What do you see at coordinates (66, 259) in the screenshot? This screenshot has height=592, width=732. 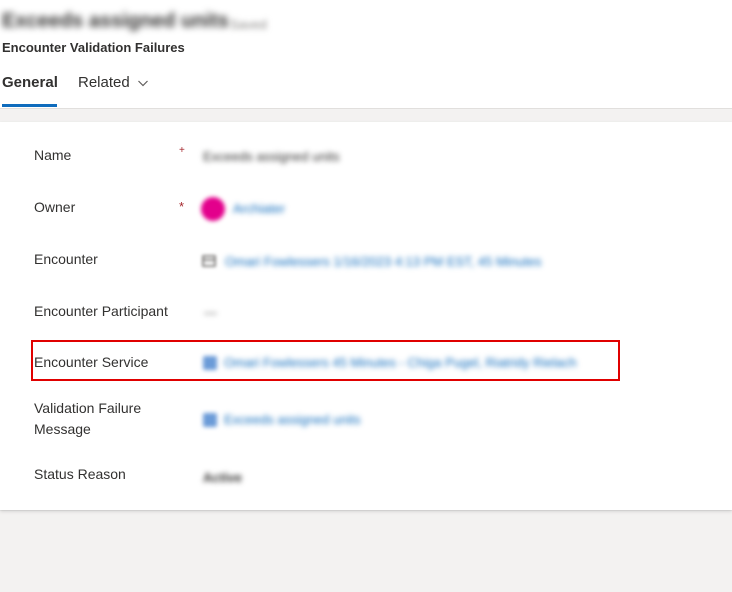 I see `encounter-label: Encounter` at bounding box center [66, 259].